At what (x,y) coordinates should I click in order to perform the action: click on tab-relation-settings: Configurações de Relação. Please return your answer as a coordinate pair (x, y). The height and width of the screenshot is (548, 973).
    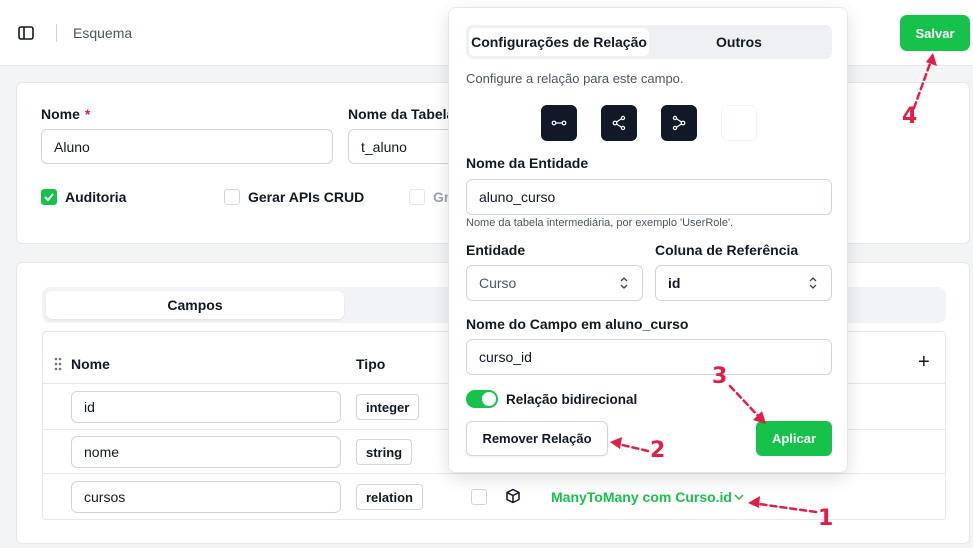
    Looking at the image, I should click on (559, 42).